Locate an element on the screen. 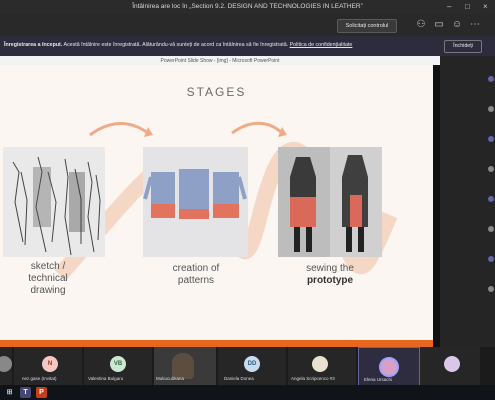 This screenshot has width=495, height=400. stage-caption-sketch: sketch / technical drawing is located at coordinates (48, 279).